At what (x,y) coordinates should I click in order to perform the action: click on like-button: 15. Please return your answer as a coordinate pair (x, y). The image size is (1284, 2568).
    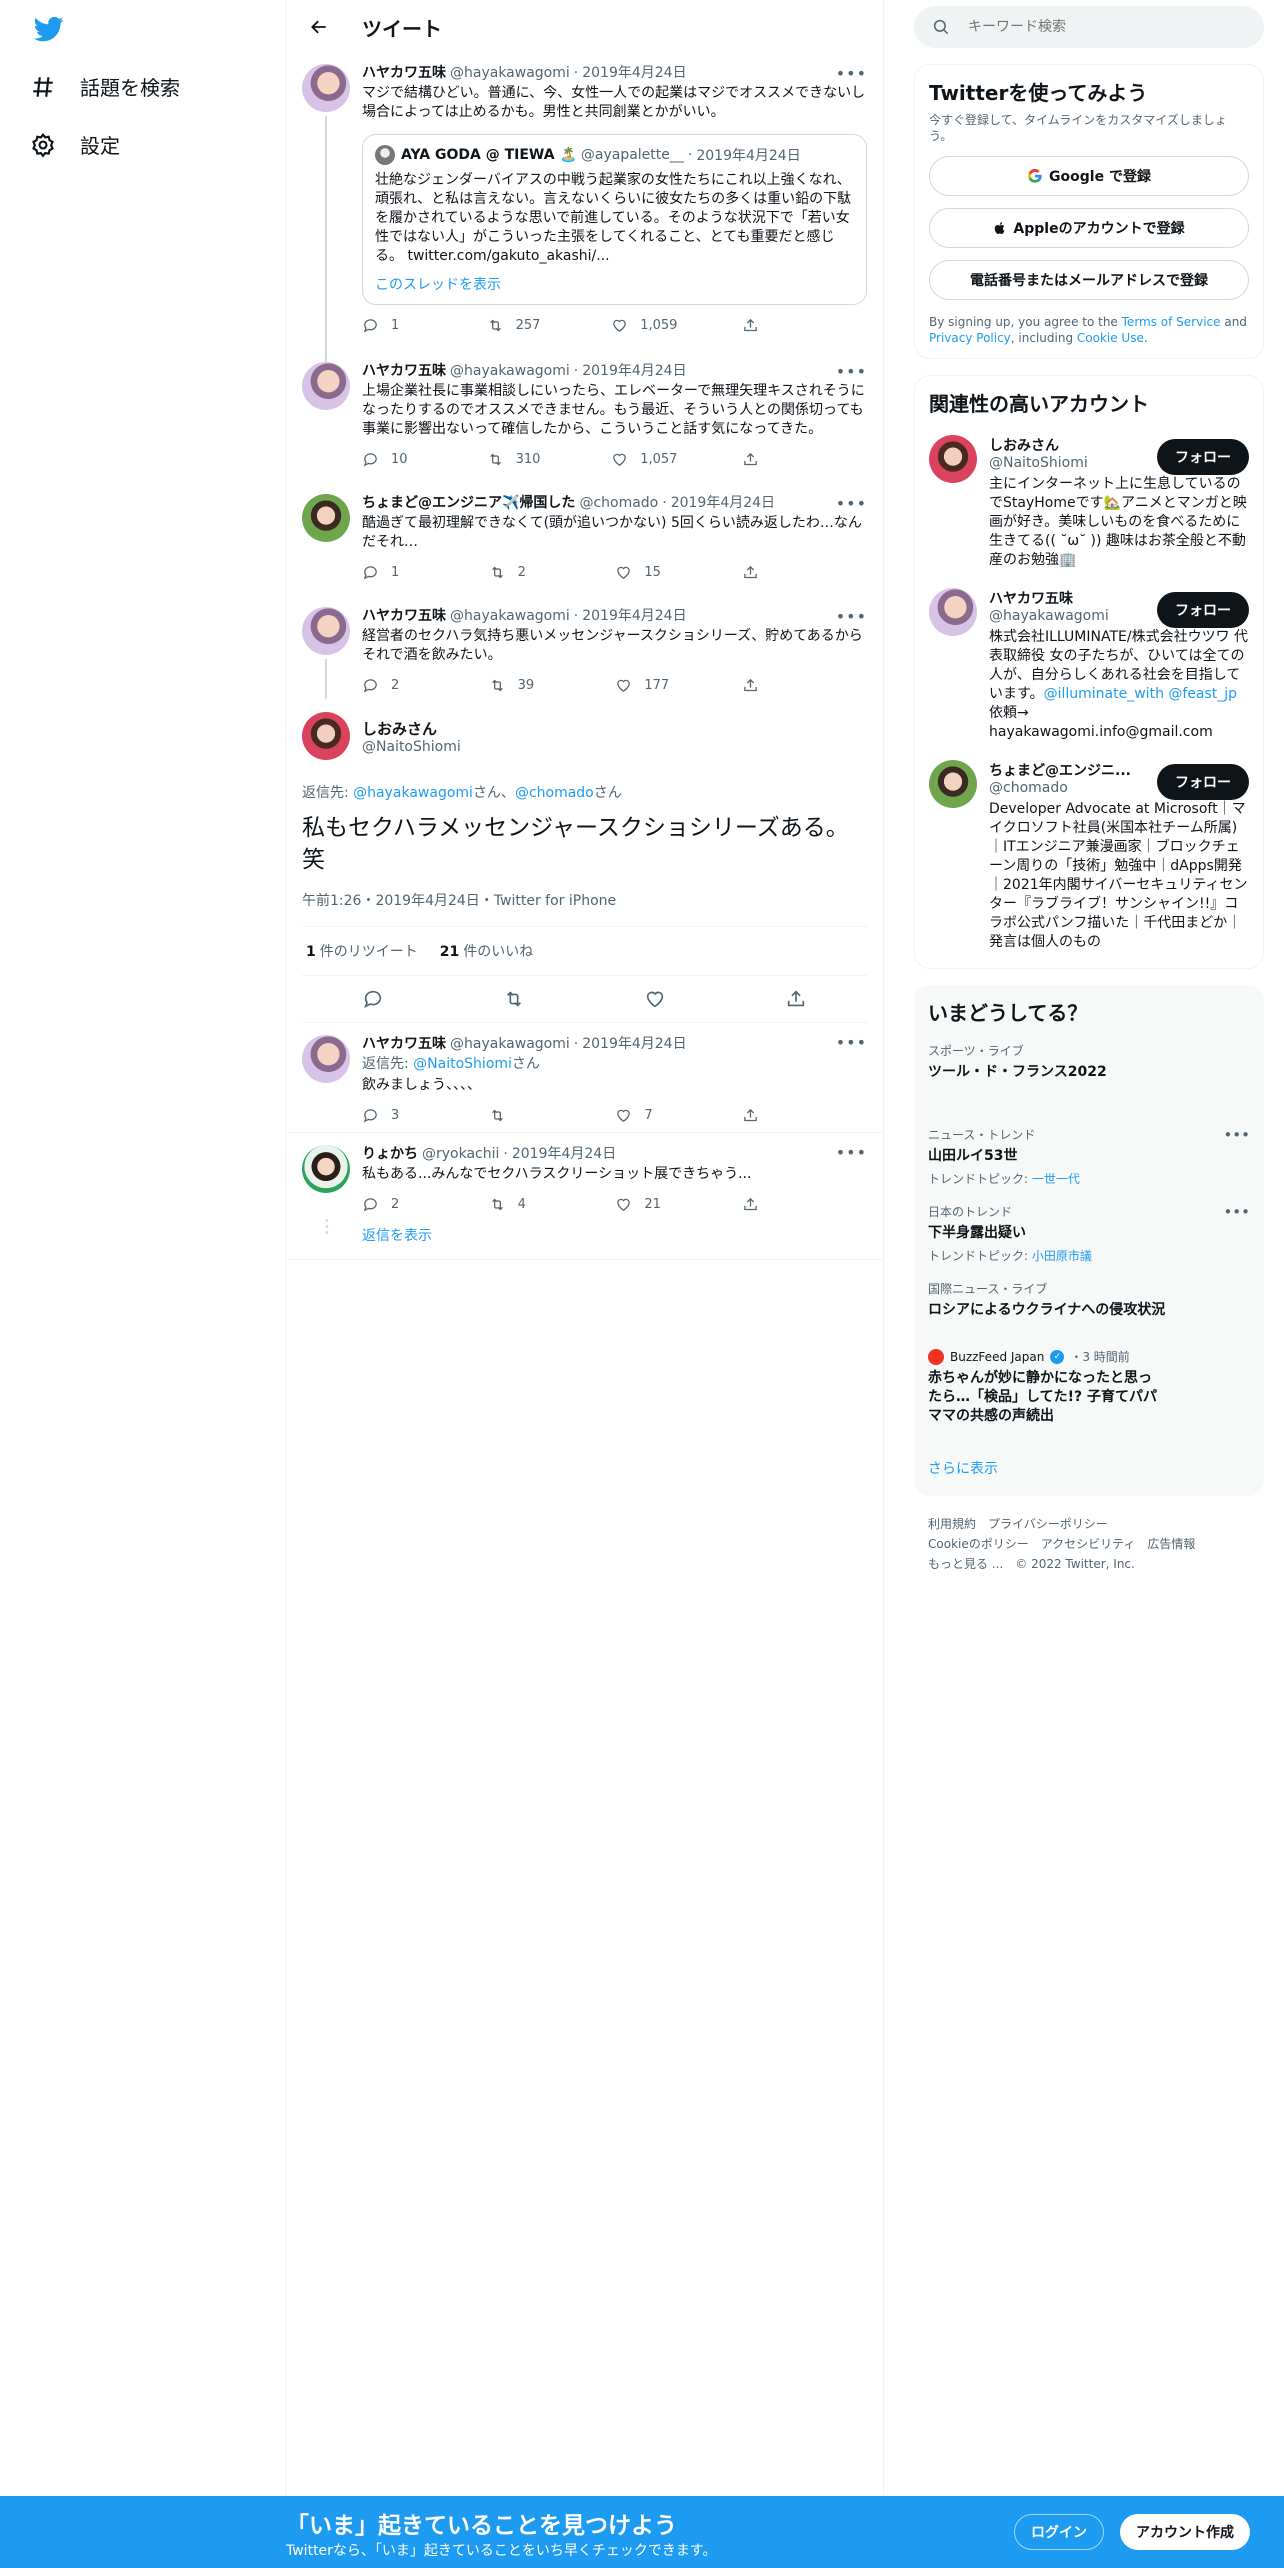
    Looking at the image, I should click on (645, 572).